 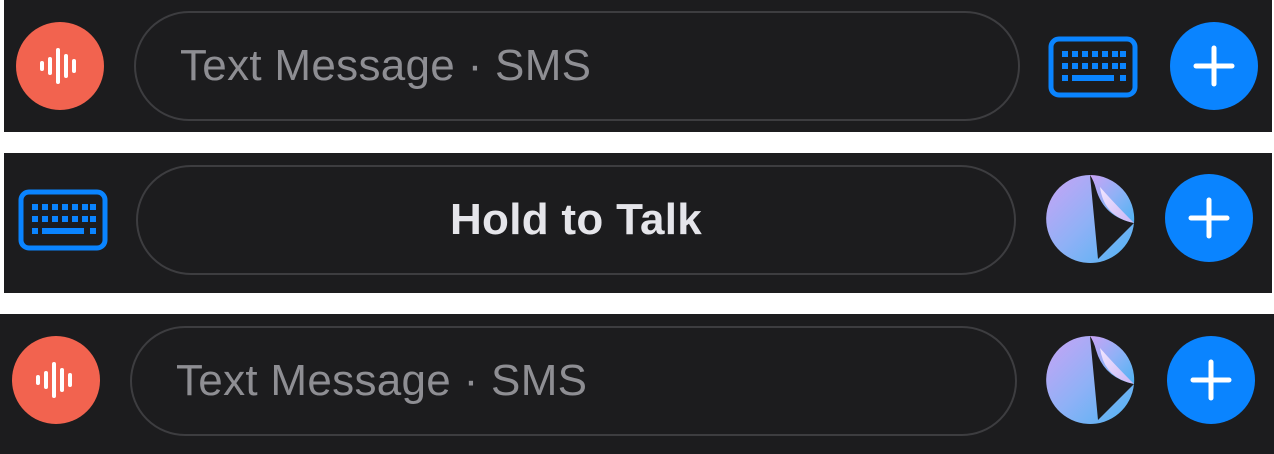 I want to click on hold-to-talk-label: Hold to Talk, so click(x=576, y=219).